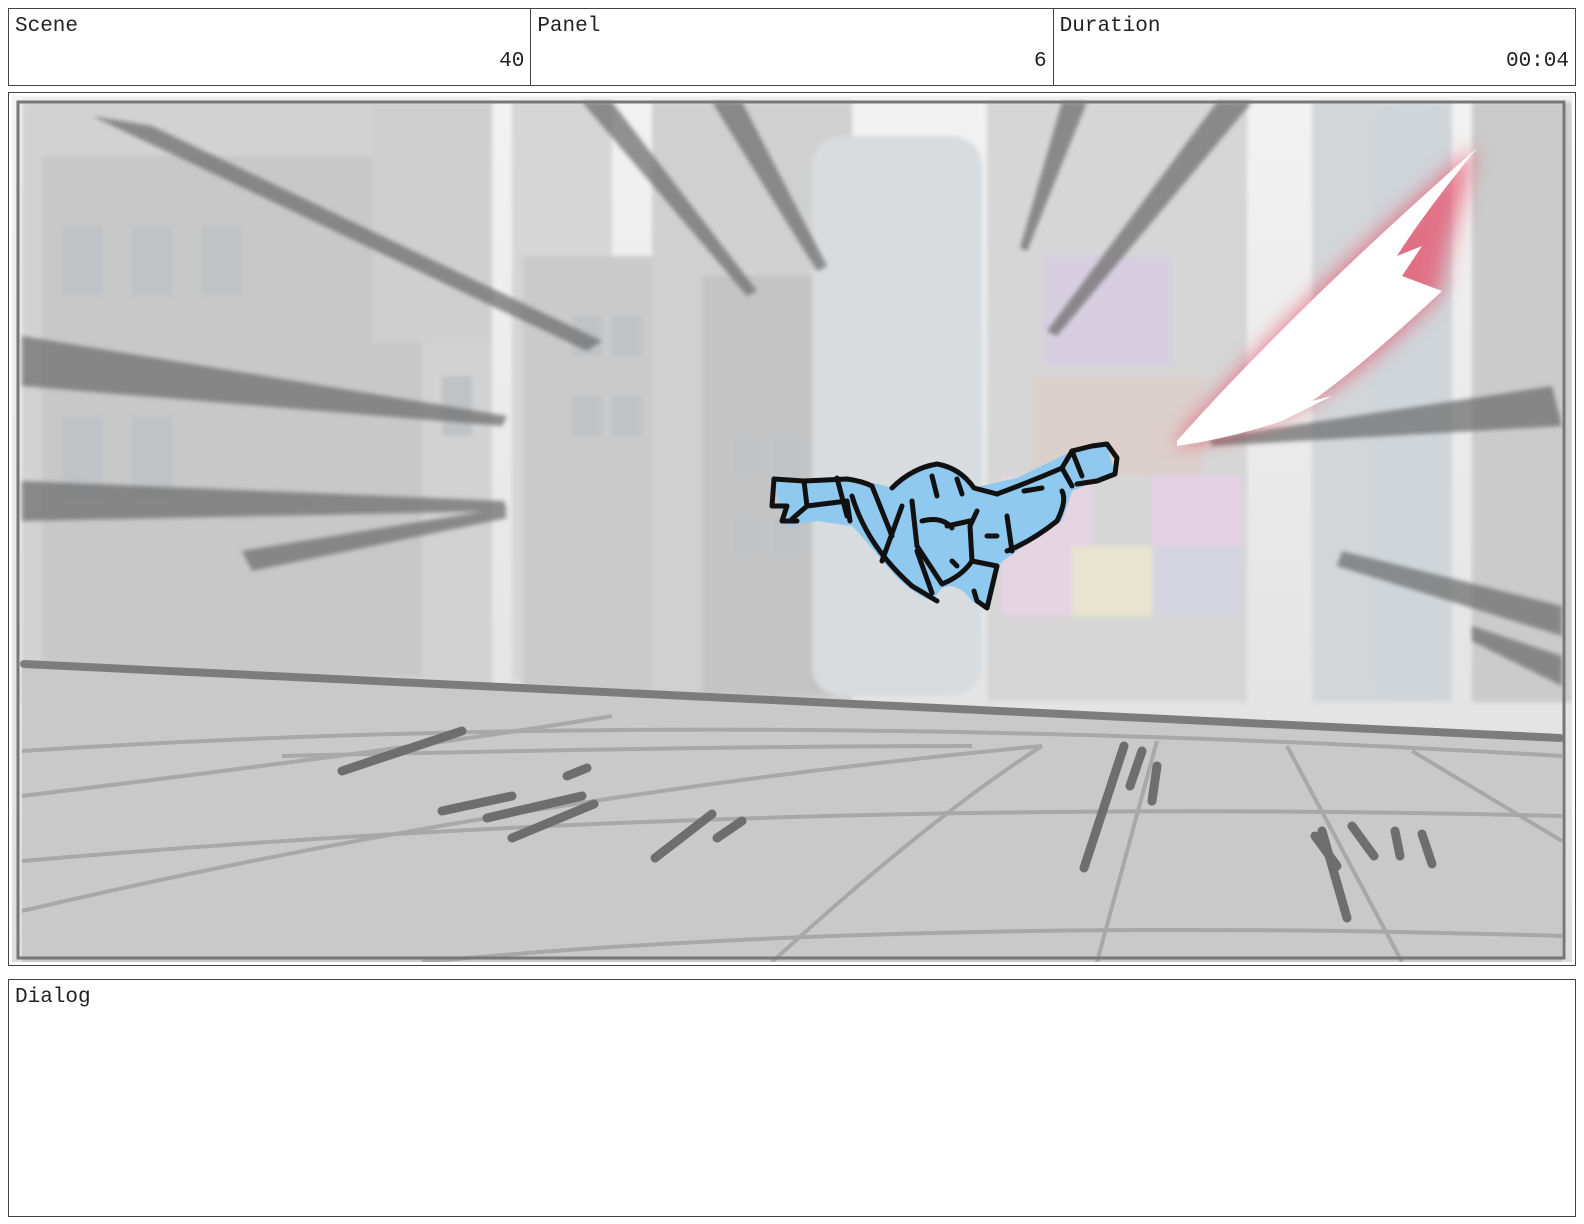  What do you see at coordinates (1110, 26) in the screenshot?
I see `duration-label: Duration` at bounding box center [1110, 26].